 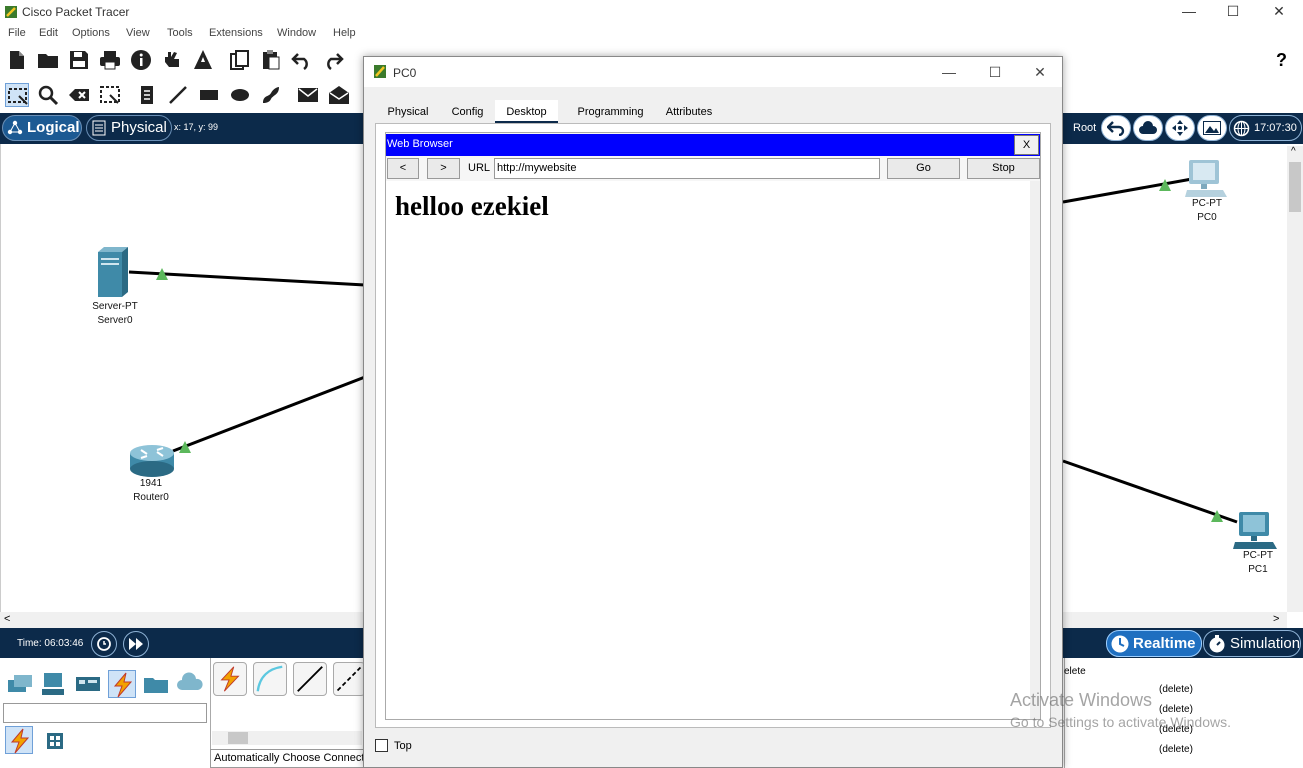 I want to click on menu-help: Help, so click(x=344, y=33).